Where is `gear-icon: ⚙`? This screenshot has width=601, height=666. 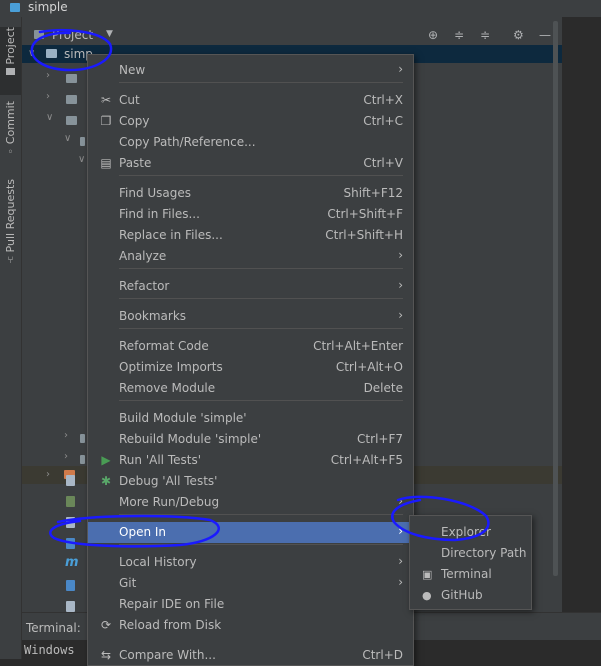
gear-icon: ⚙ is located at coordinates (518, 35).